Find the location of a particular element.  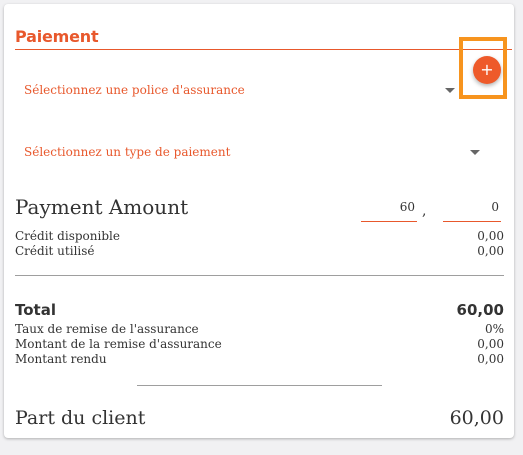

credit-used-row: Crédit utilisé 0,00 is located at coordinates (259, 251).